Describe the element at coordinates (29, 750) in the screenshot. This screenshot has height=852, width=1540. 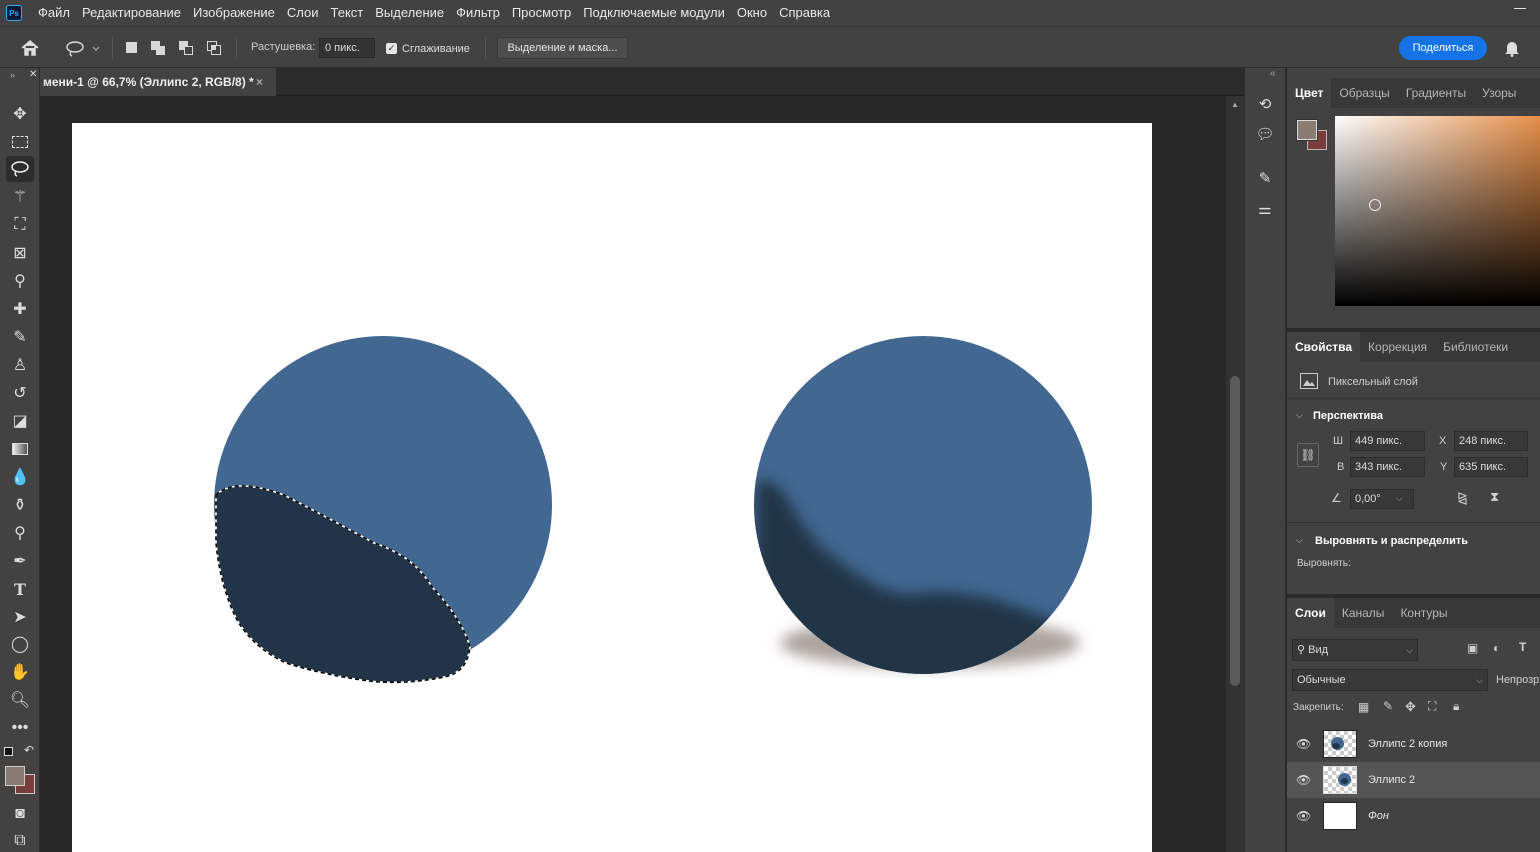
I see `swap-colors-icon: ↶` at that location.